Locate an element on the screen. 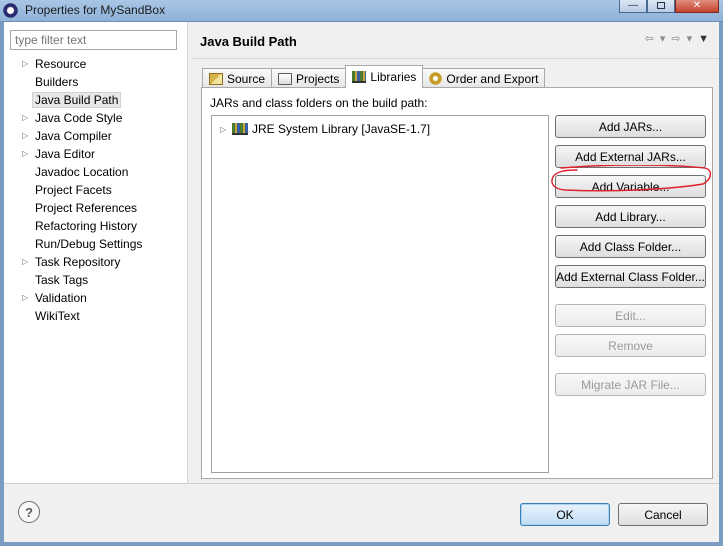 The width and height of the screenshot is (723, 546). cancel-button: Cancel is located at coordinates (663, 514).